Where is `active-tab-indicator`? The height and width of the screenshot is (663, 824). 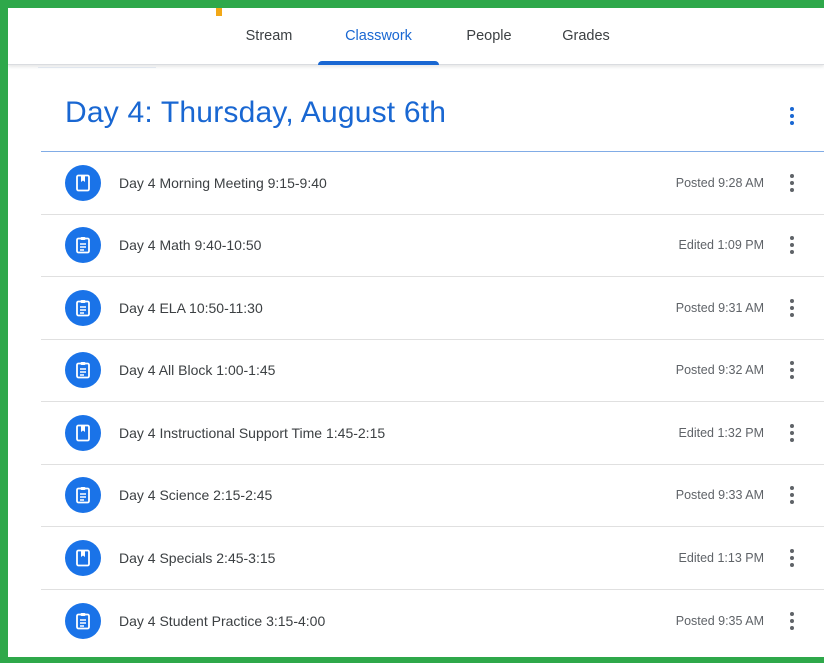
active-tab-indicator is located at coordinates (378, 63).